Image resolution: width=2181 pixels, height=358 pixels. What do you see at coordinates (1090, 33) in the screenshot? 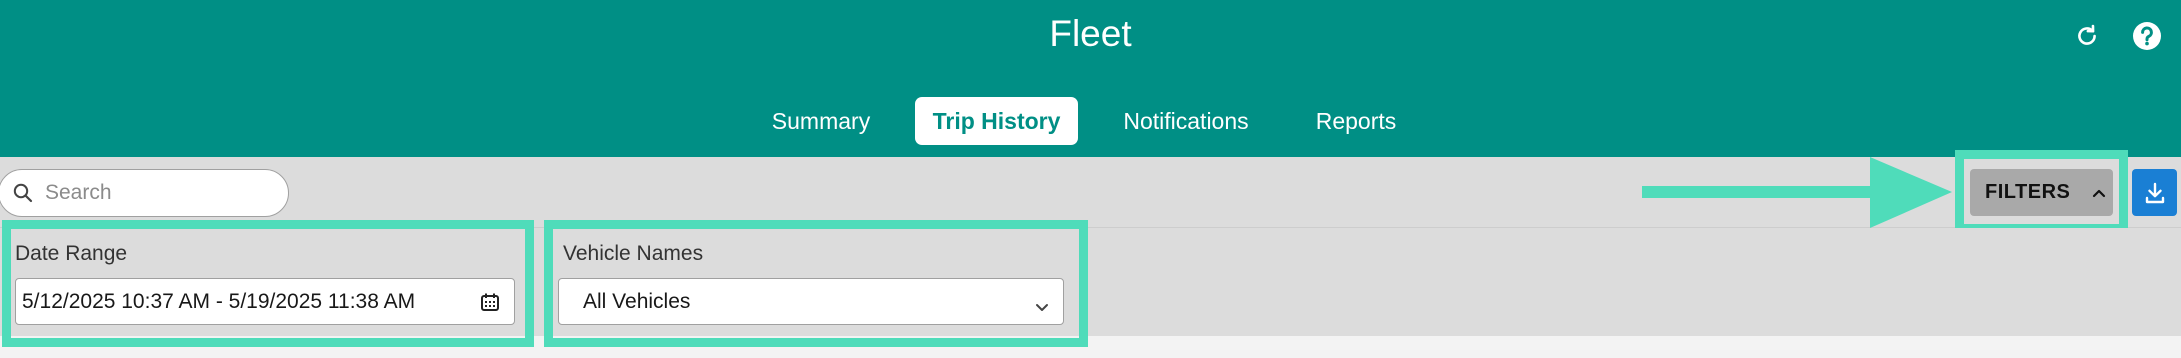
I see `page-title: Fleet` at bounding box center [1090, 33].